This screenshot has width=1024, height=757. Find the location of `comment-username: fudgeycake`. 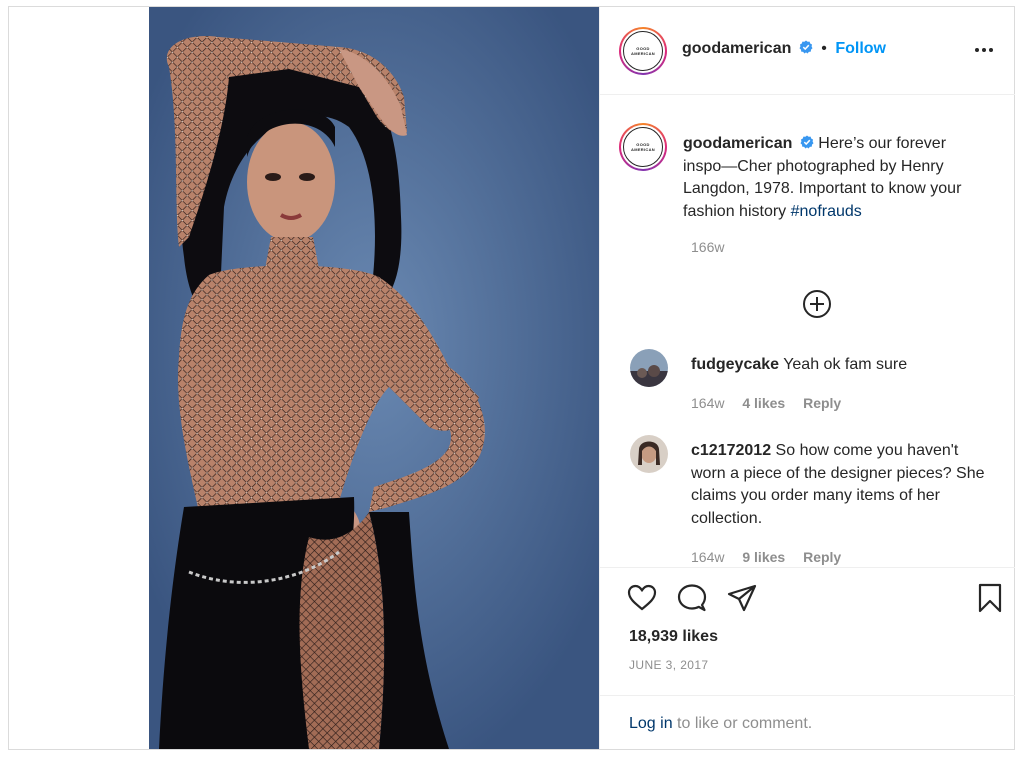

comment-username: fudgeycake is located at coordinates (735, 364).